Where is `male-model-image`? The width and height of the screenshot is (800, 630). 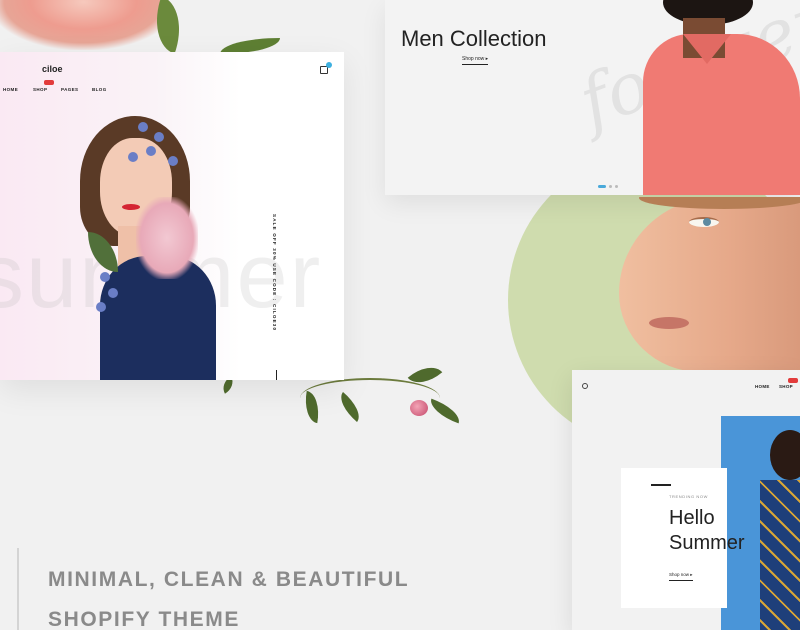 male-model-image is located at coordinates (721, 97).